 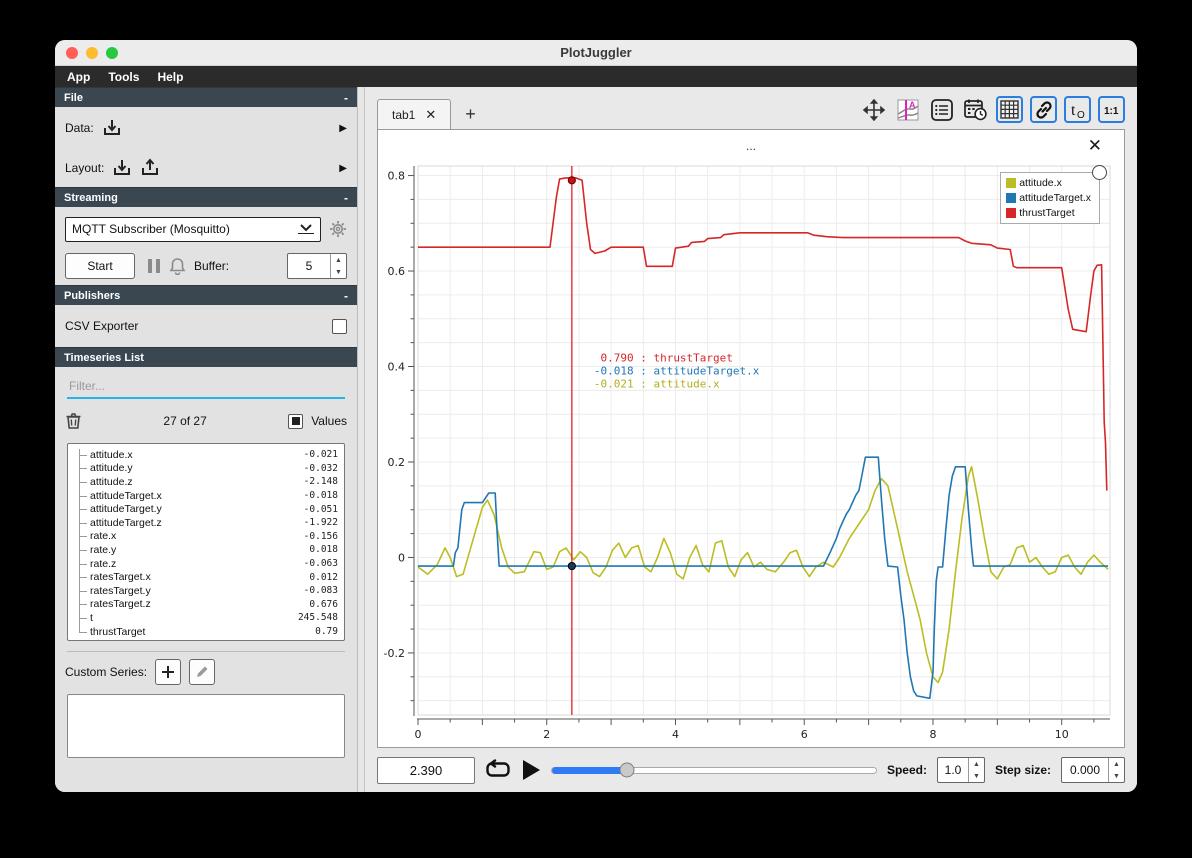 I want to click on streaming-collapse-icon: -, so click(x=346, y=198).